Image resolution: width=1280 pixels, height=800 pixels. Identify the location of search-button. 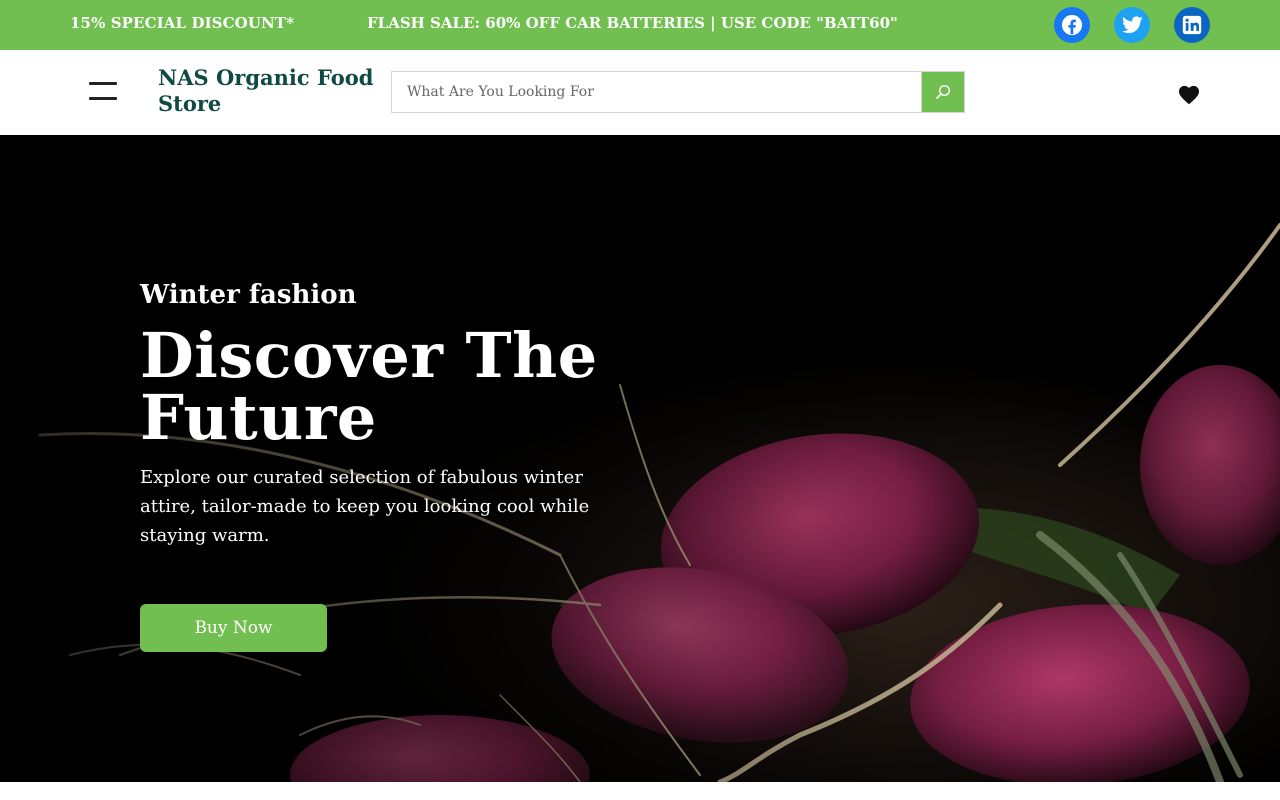
(942, 92).